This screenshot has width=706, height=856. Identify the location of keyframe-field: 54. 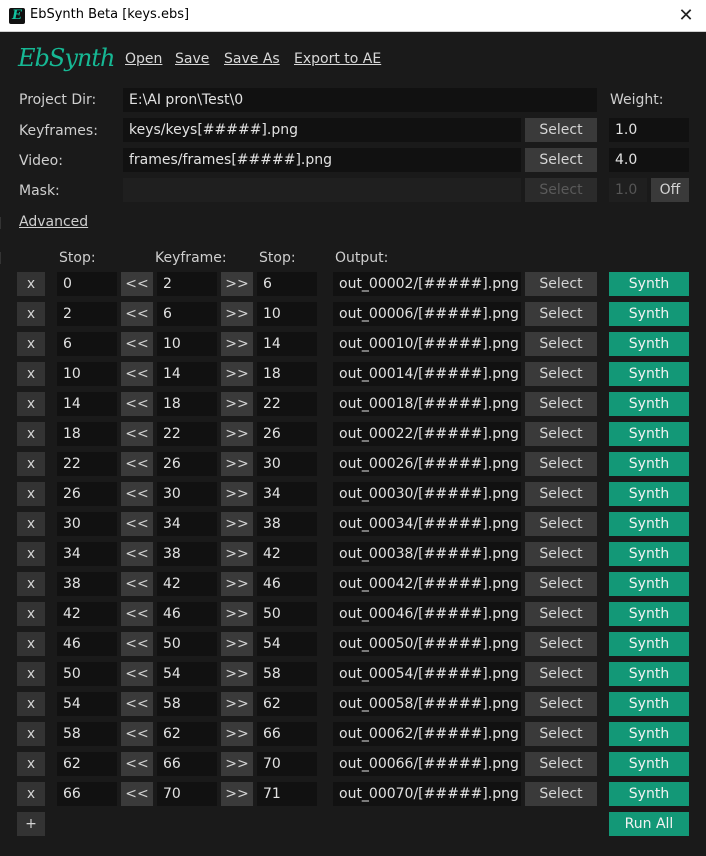
(187, 674).